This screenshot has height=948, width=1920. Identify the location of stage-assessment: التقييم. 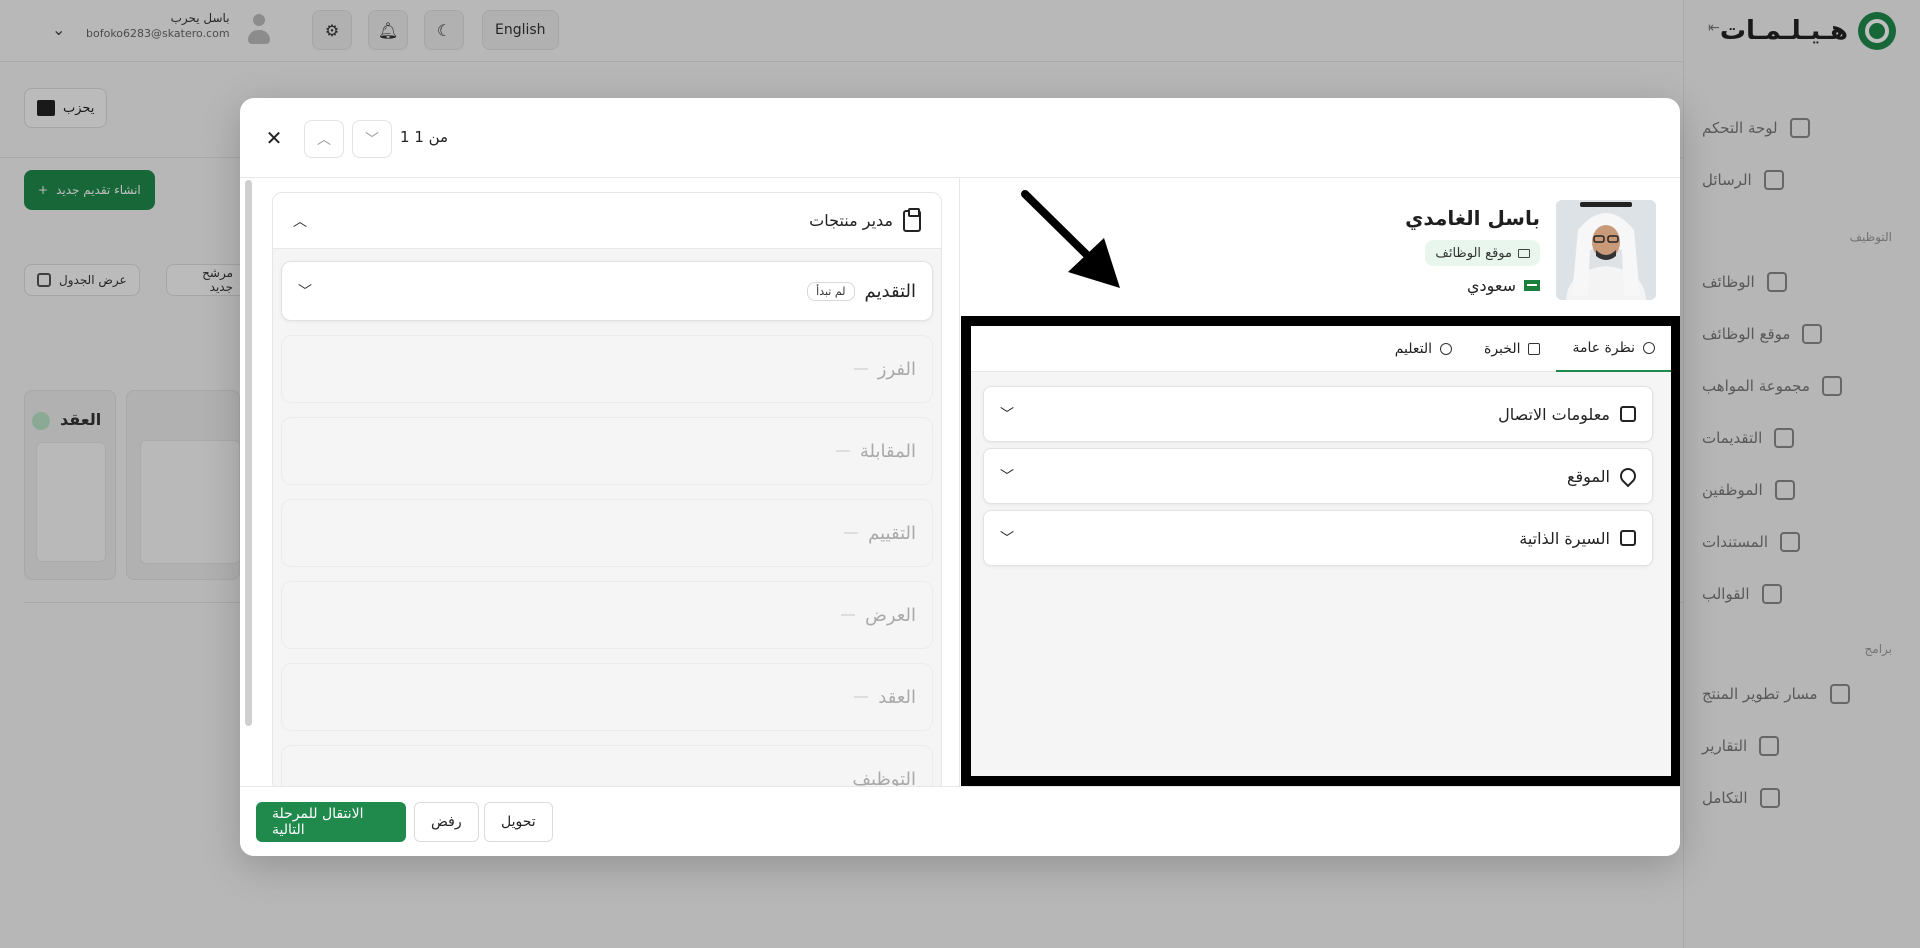
(607, 533).